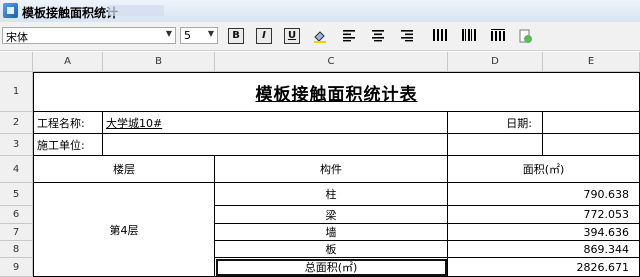 This screenshot has height=277, width=640. Describe the element at coordinates (275, 145) in the screenshot. I see `unit-value-cell` at that location.